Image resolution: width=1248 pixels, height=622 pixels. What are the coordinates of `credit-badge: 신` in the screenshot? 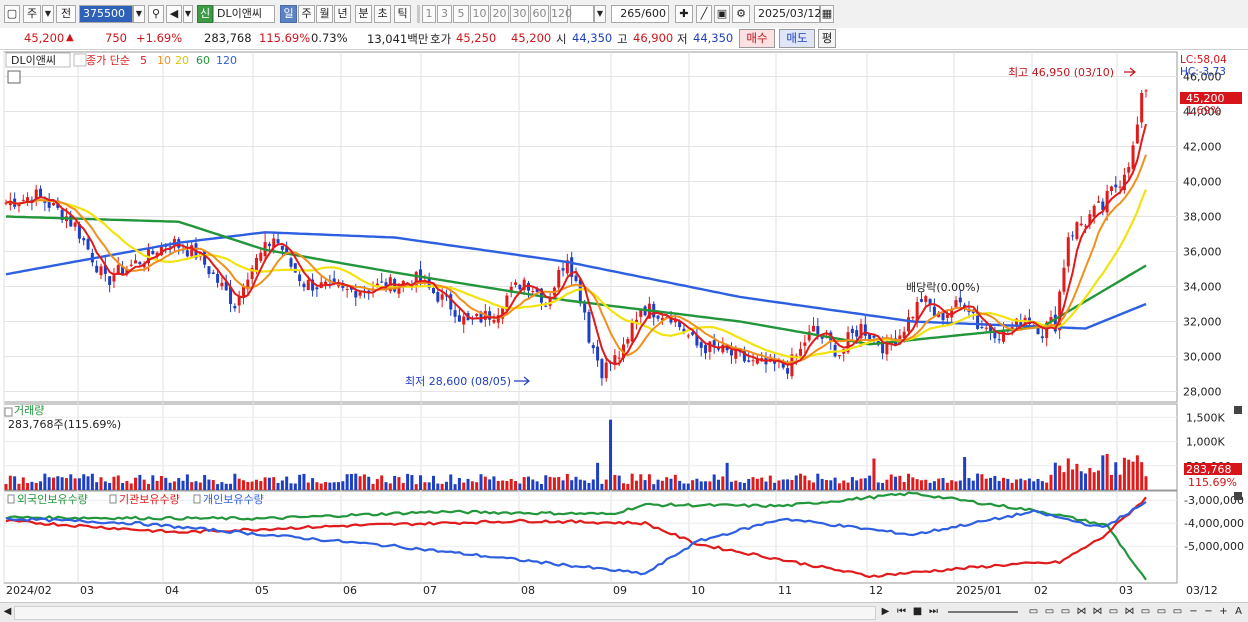 It's located at (205, 14).